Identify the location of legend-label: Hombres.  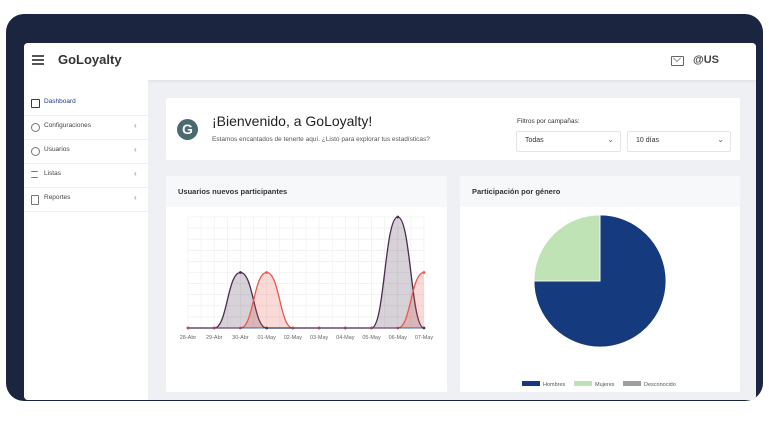
(554, 385).